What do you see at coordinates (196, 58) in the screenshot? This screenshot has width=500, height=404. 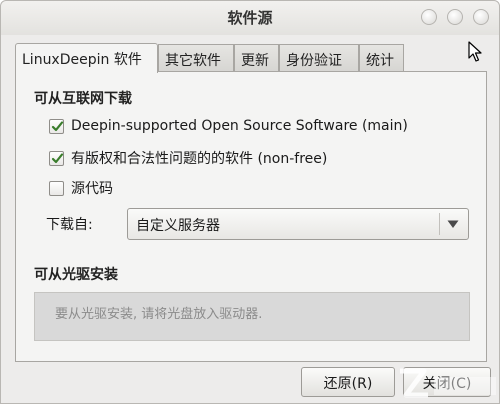 I see `tab-other-software: 其它软件` at bounding box center [196, 58].